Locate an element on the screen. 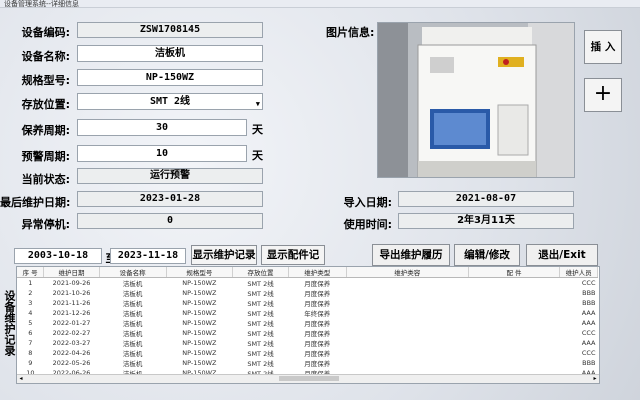  table-row: 8 2022-04-26 洁板机 NP-150WZ SMT 2线 月度保养 CCC is located at coordinates (307, 353).